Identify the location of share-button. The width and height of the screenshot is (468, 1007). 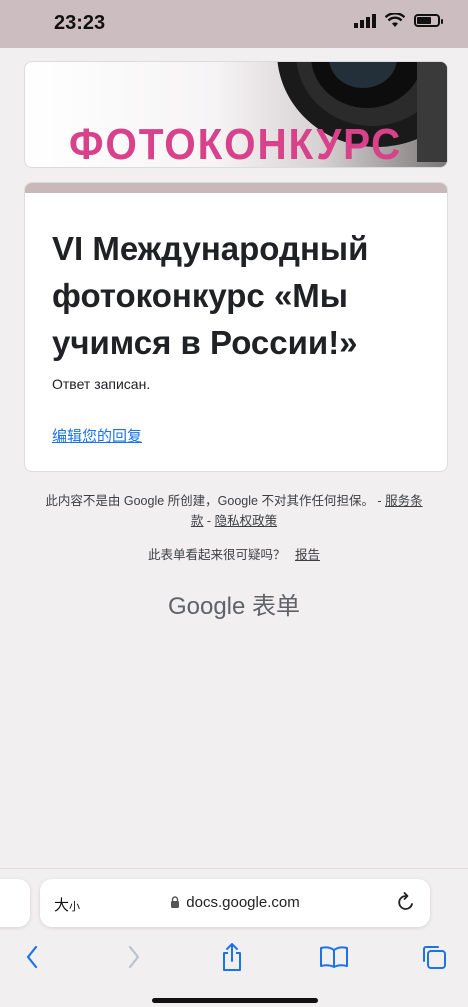
(232, 957).